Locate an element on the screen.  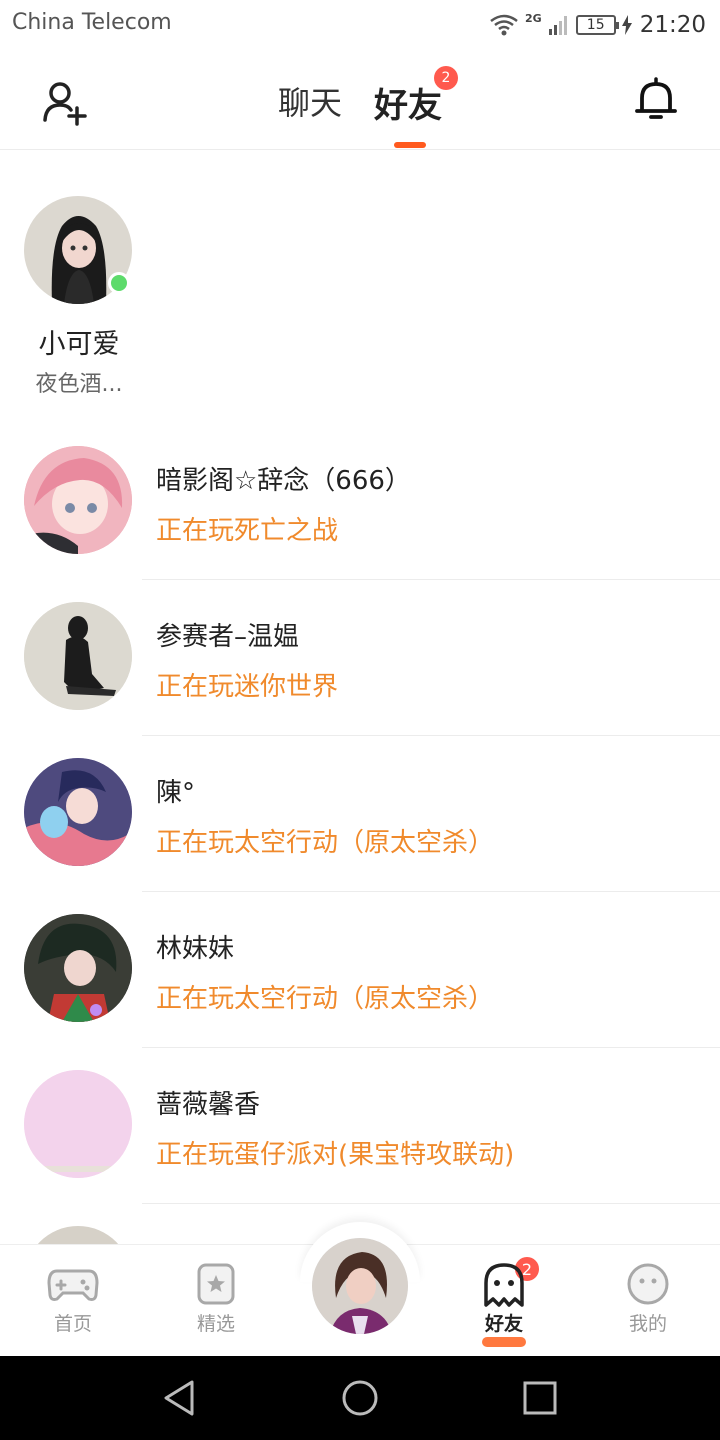
friends-tab-badge: 2 is located at coordinates (446, 78).